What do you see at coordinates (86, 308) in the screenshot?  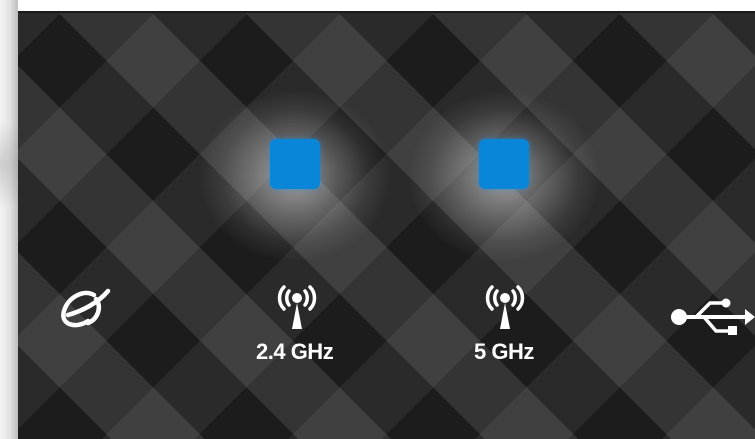 I see `globe-icon` at bounding box center [86, 308].